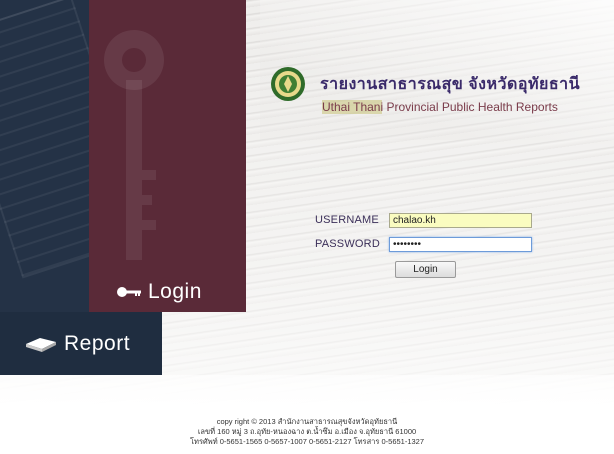 The height and width of the screenshot is (454, 614). I want to click on book-icon, so click(41, 345).